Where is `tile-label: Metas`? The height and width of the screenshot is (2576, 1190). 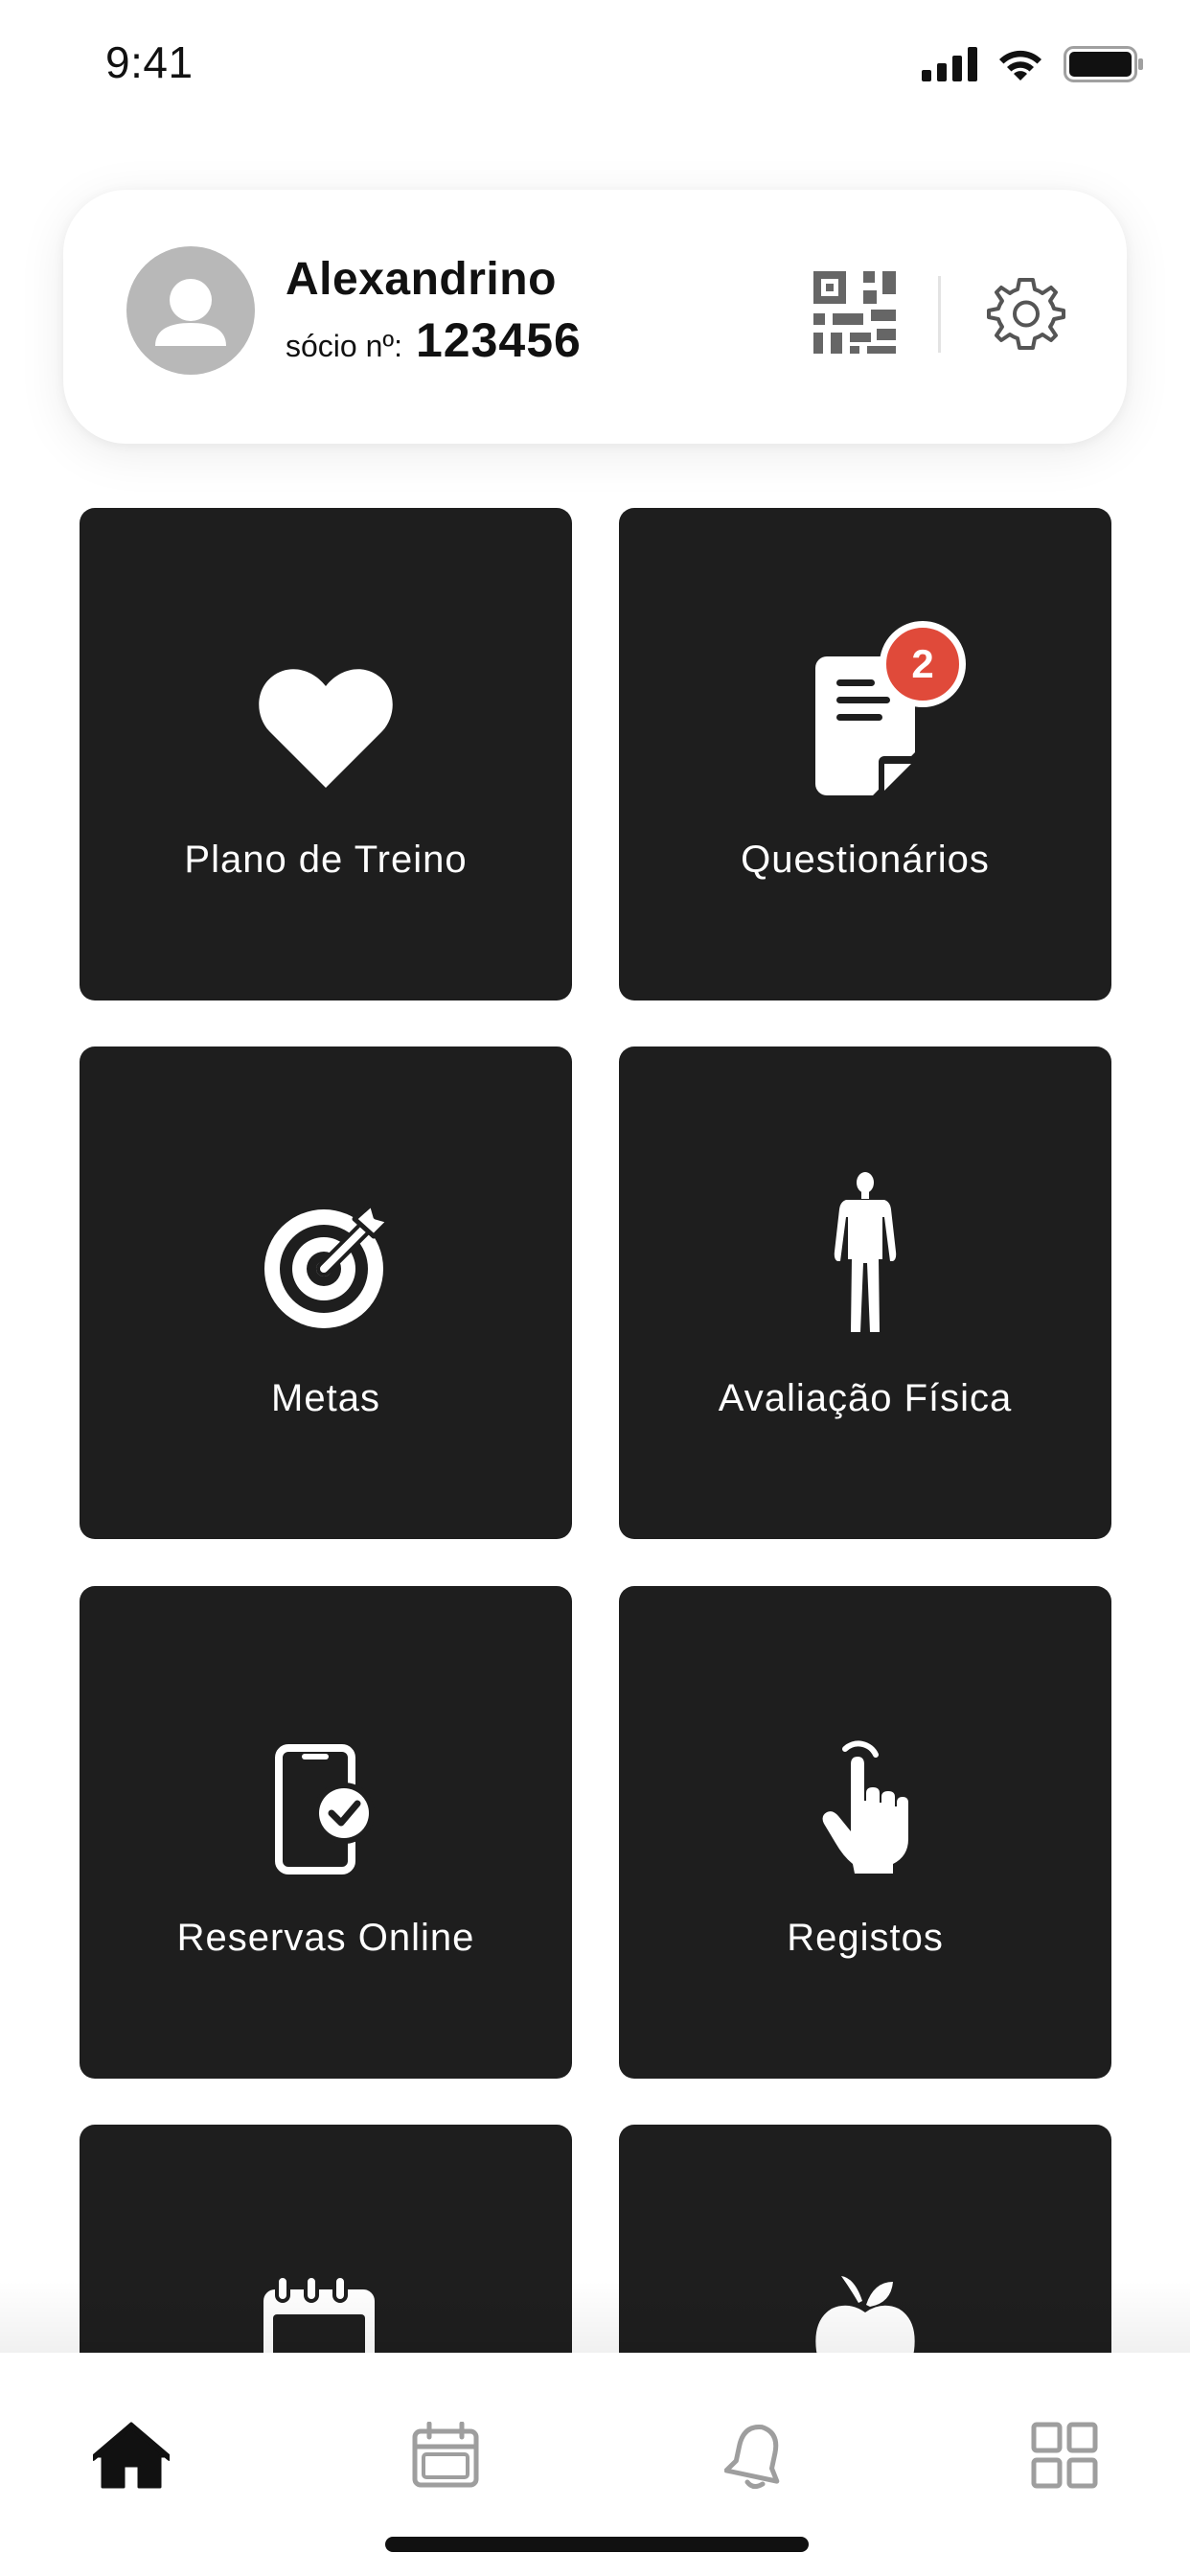
tile-label: Metas is located at coordinates (326, 1398).